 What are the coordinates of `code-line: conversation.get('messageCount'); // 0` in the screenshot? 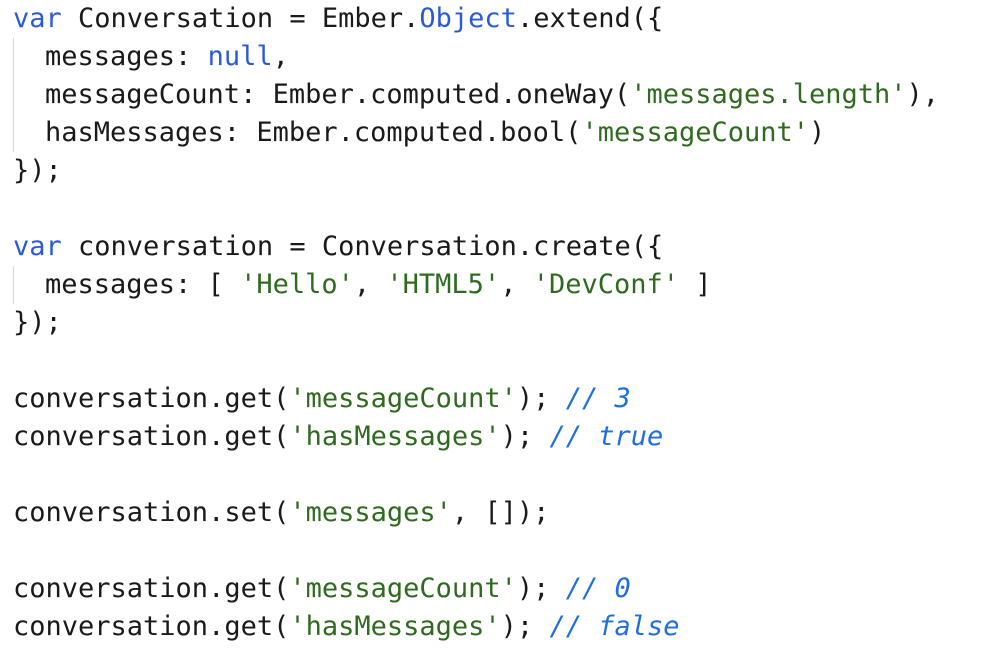 It's located at (498, 589).